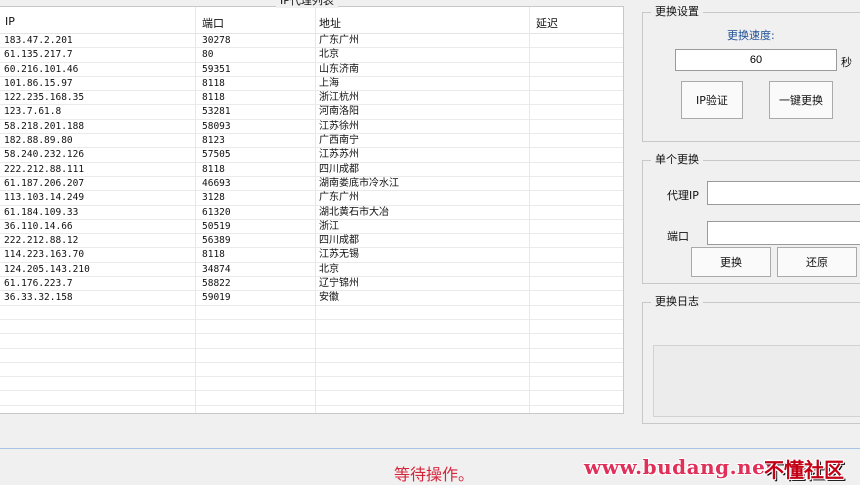 The image size is (860, 485). Describe the element at coordinates (311, 112) in the screenshot. I see `table-row: 123.7.61.8 53281 河南洛阳` at that location.